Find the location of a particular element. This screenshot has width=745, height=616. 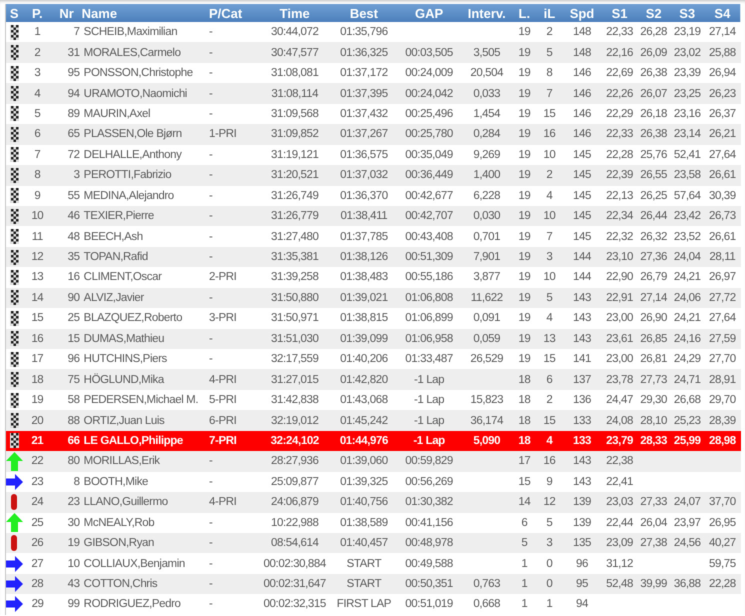

column-header: Best is located at coordinates (363, 13).